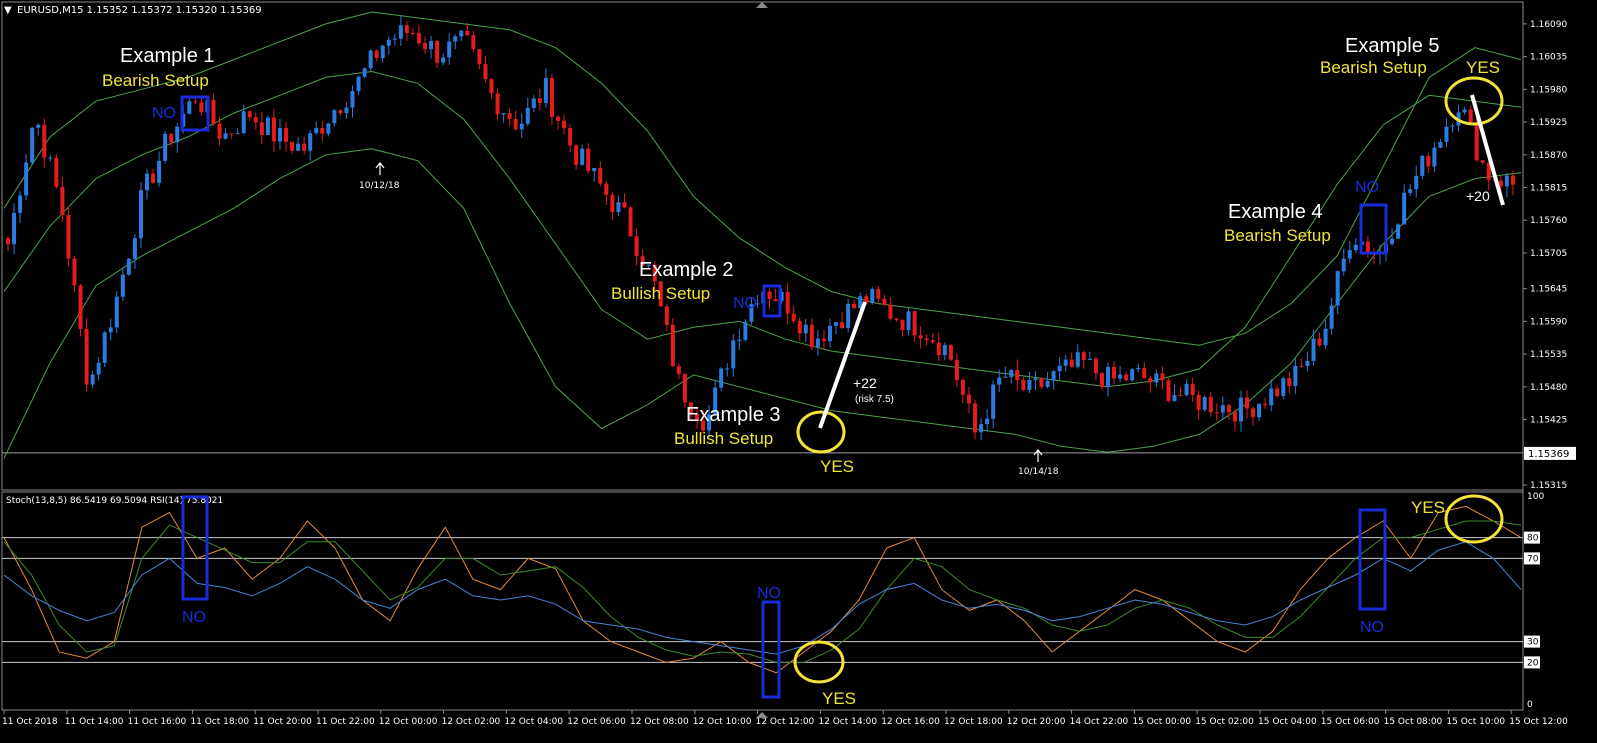  What do you see at coordinates (1548, 188) in the screenshot?
I see `price-tick-label: 1.15815` at bounding box center [1548, 188].